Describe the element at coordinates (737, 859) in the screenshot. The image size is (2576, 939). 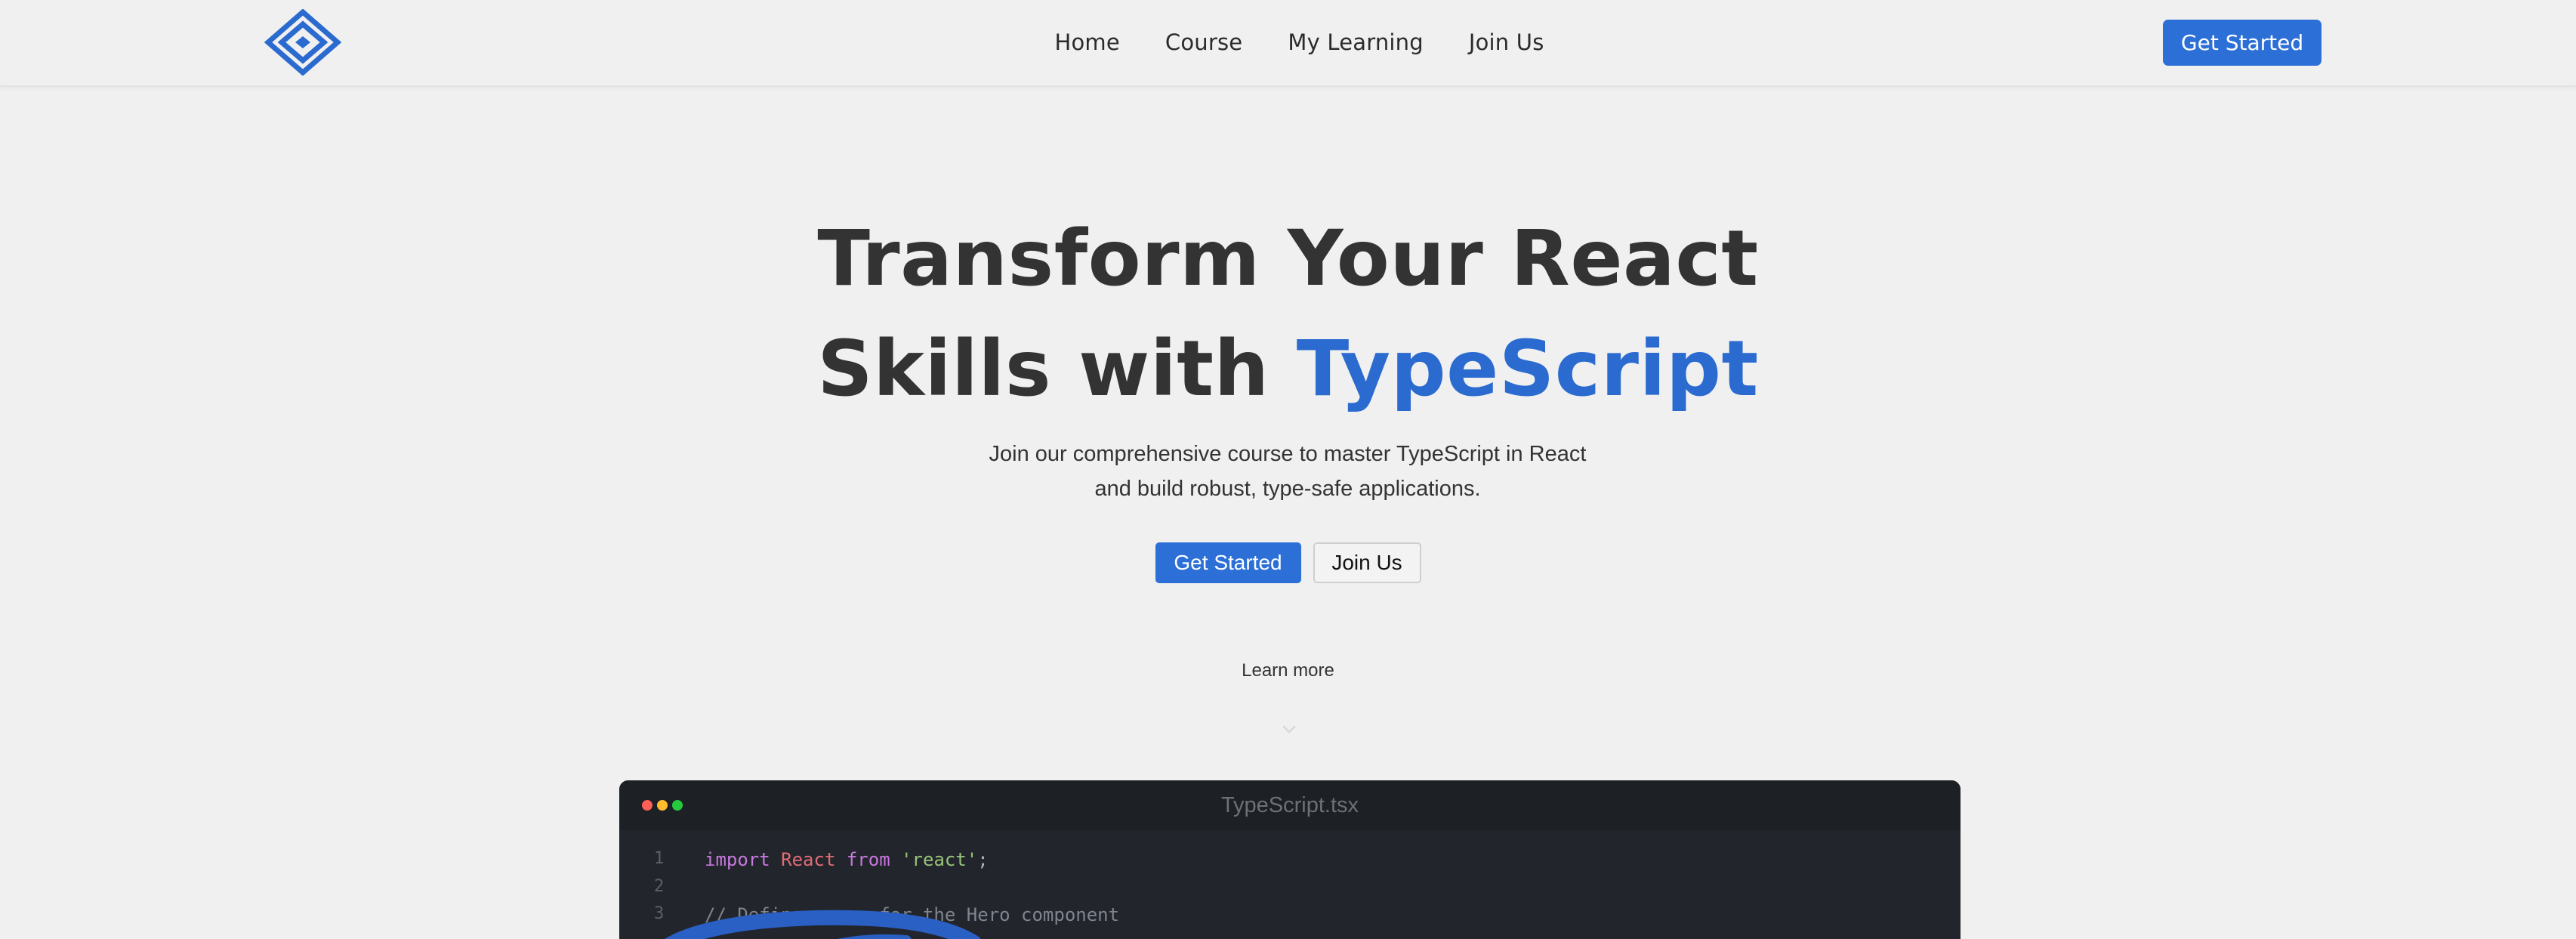
I see `code-keyword: import` at that location.